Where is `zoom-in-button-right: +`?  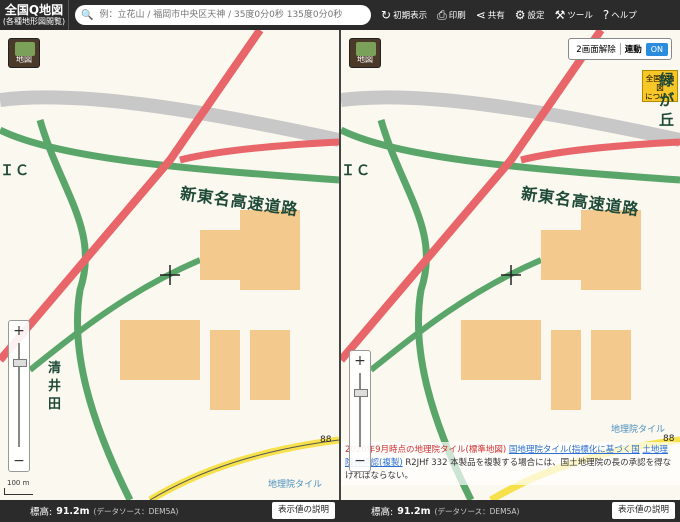 zoom-in-button-right: + is located at coordinates (360, 361).